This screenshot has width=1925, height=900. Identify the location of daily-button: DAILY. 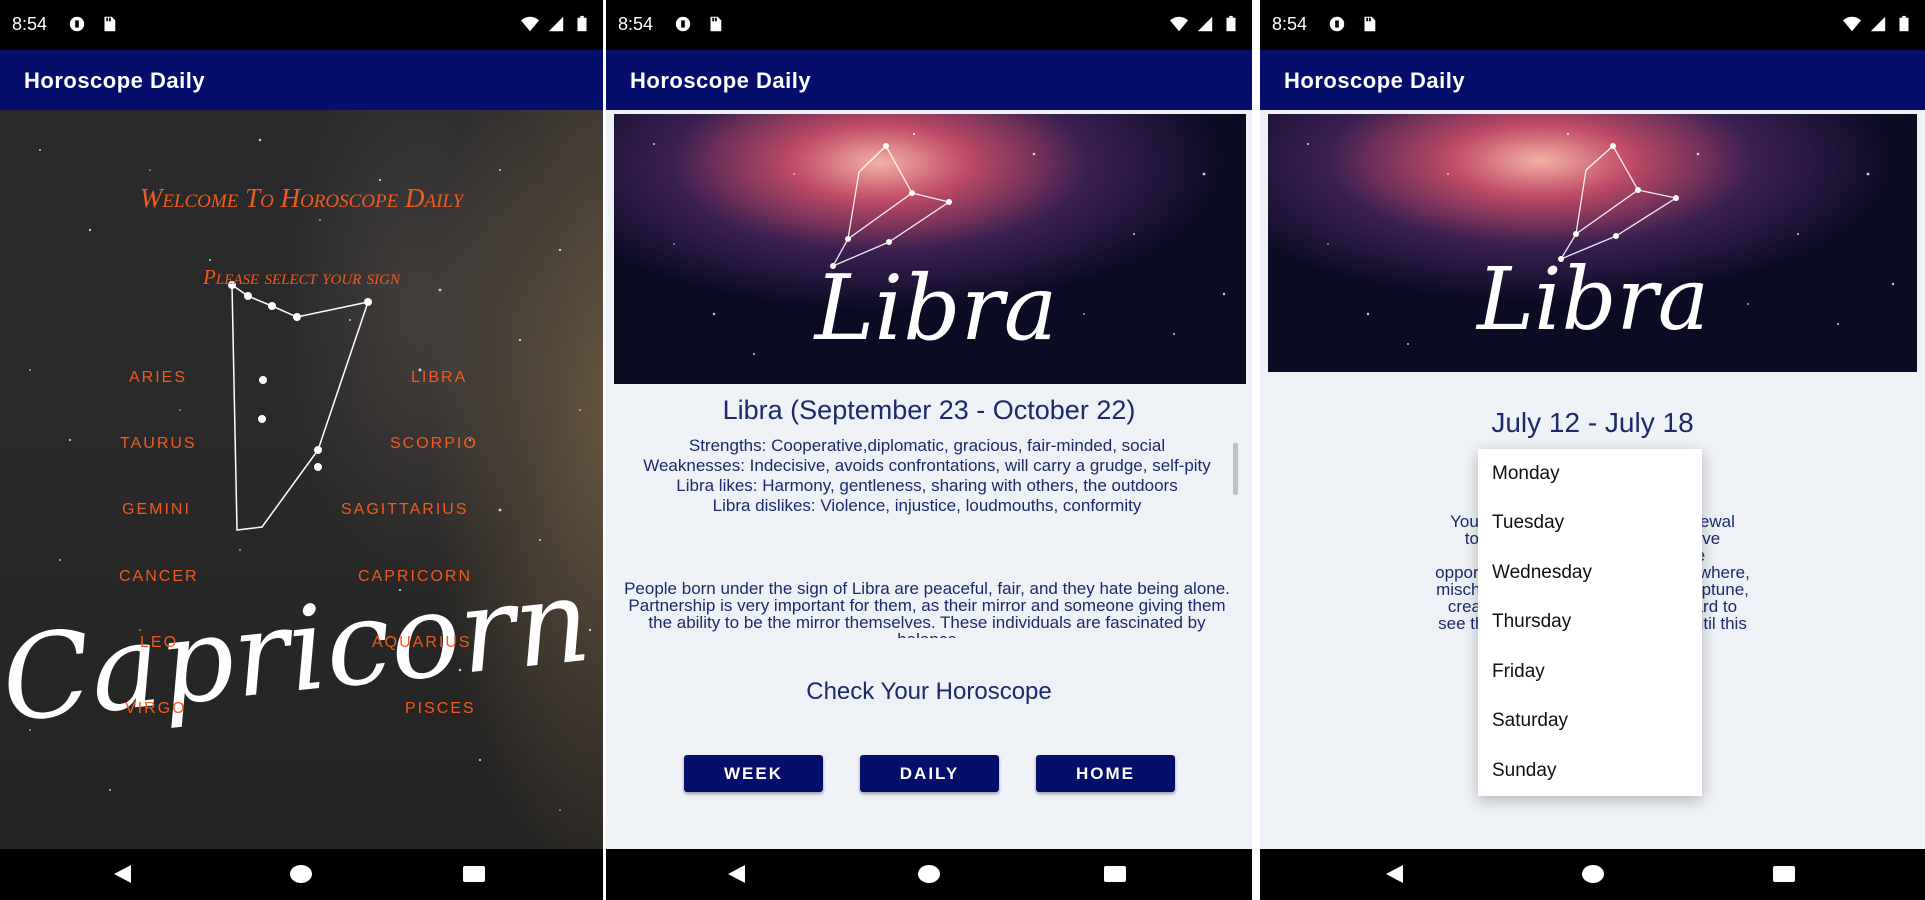
(929, 773).